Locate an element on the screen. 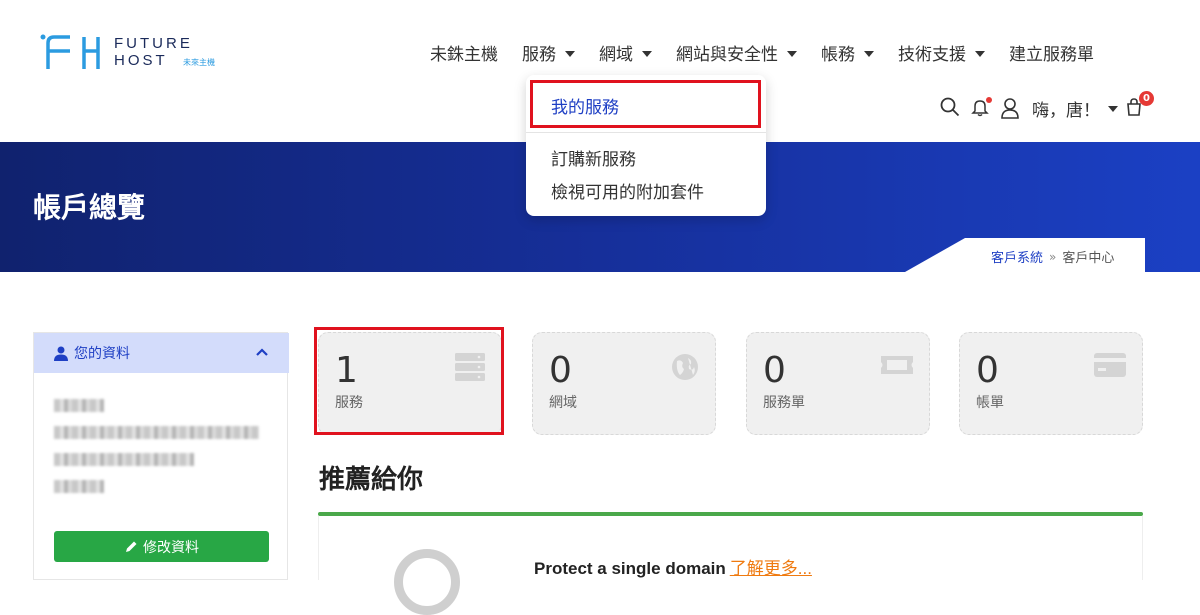 Image resolution: width=1200 pixels, height=615 pixels. logo-word-host: HOST is located at coordinates (141, 60).